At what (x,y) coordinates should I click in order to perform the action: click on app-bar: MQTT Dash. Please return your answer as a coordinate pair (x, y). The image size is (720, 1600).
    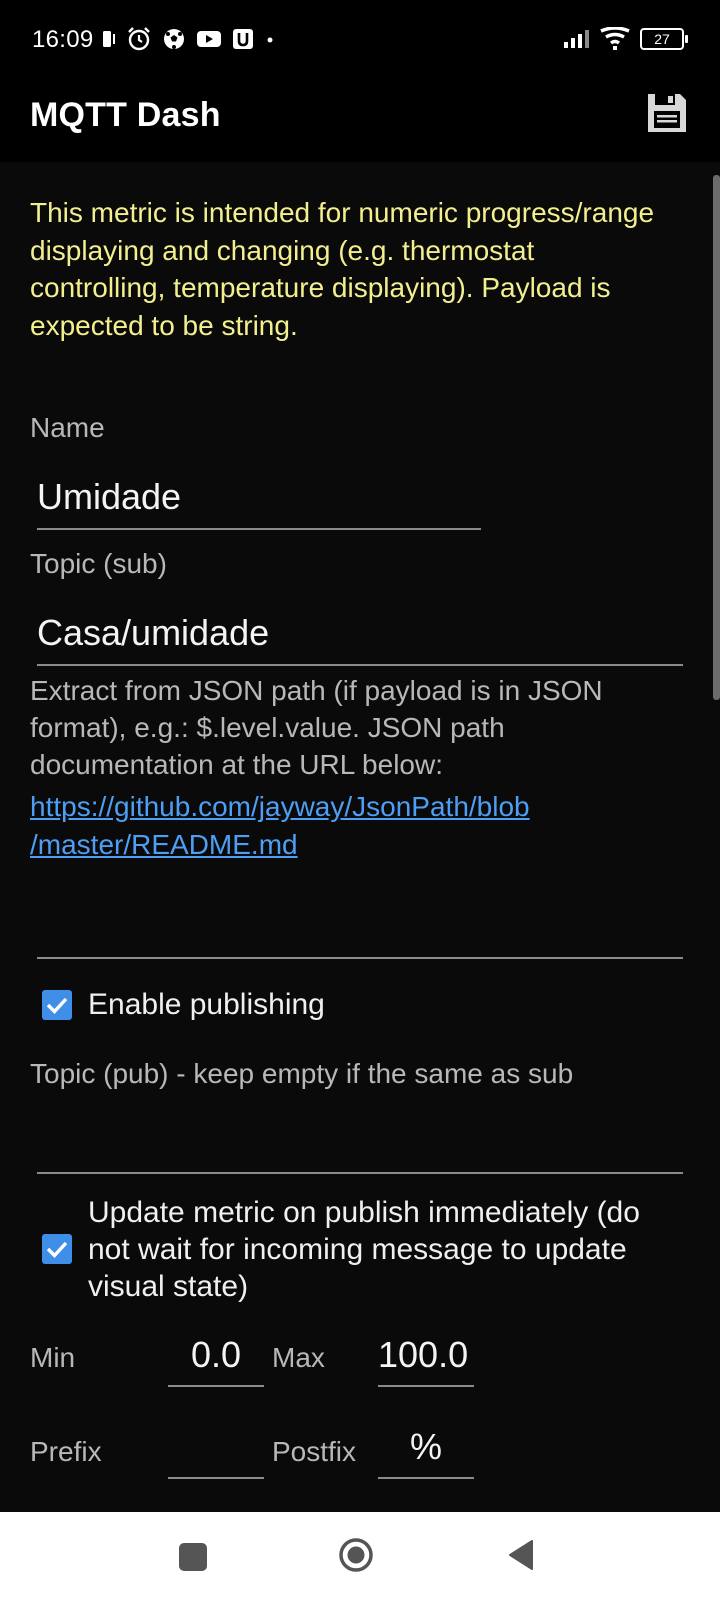
    Looking at the image, I should click on (360, 121).